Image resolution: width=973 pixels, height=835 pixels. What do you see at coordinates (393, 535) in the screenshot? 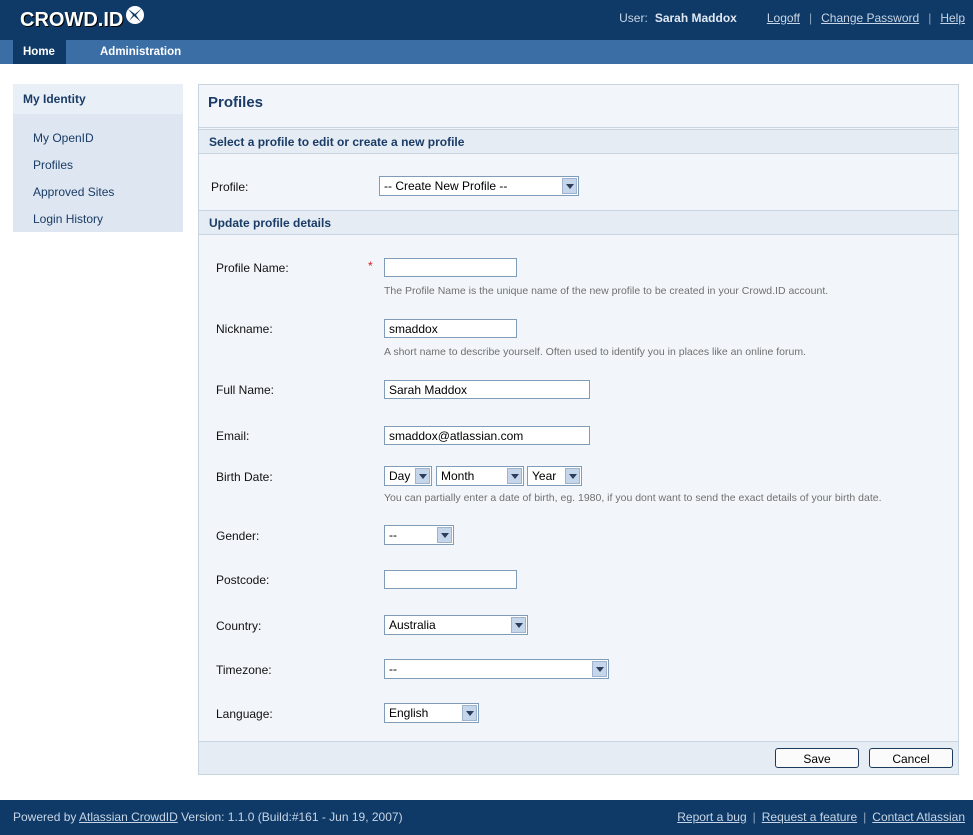
I see `gender-value: --` at bounding box center [393, 535].